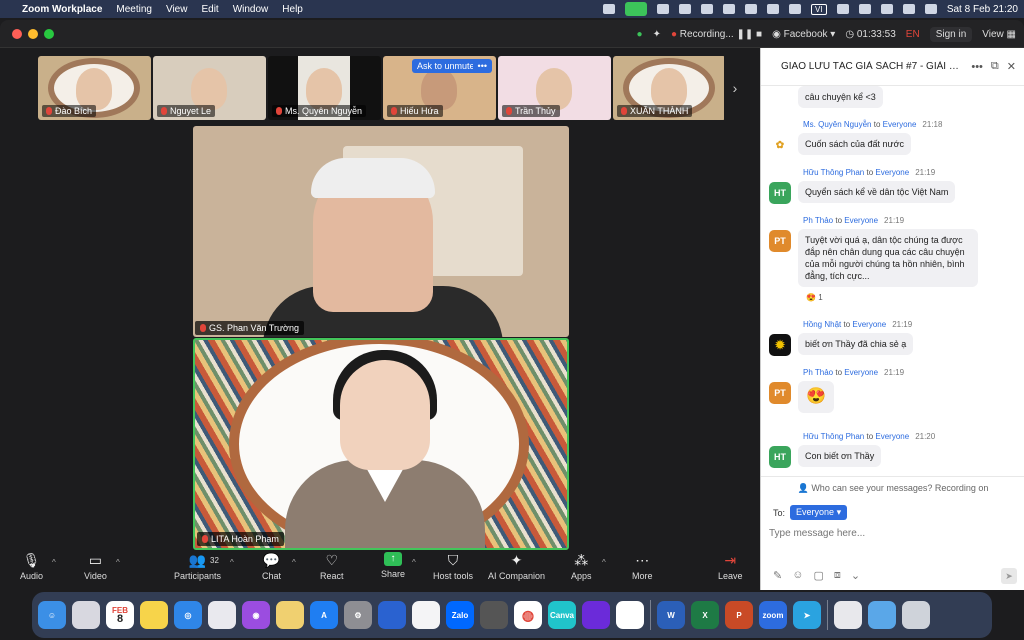  What do you see at coordinates (86, 615) in the screenshot?
I see `launchpad-icon` at bounding box center [86, 615].